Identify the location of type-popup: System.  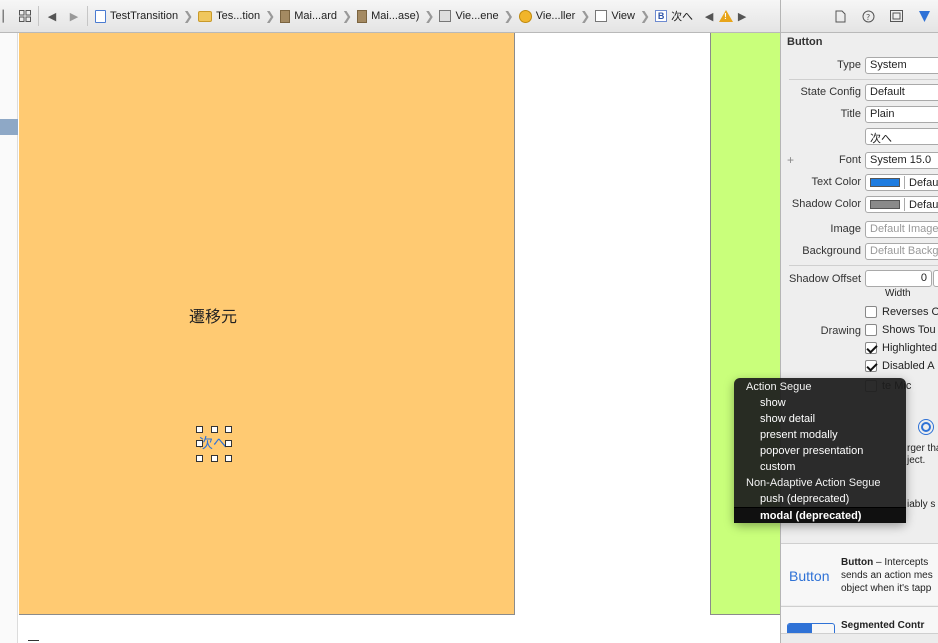
(901, 65).